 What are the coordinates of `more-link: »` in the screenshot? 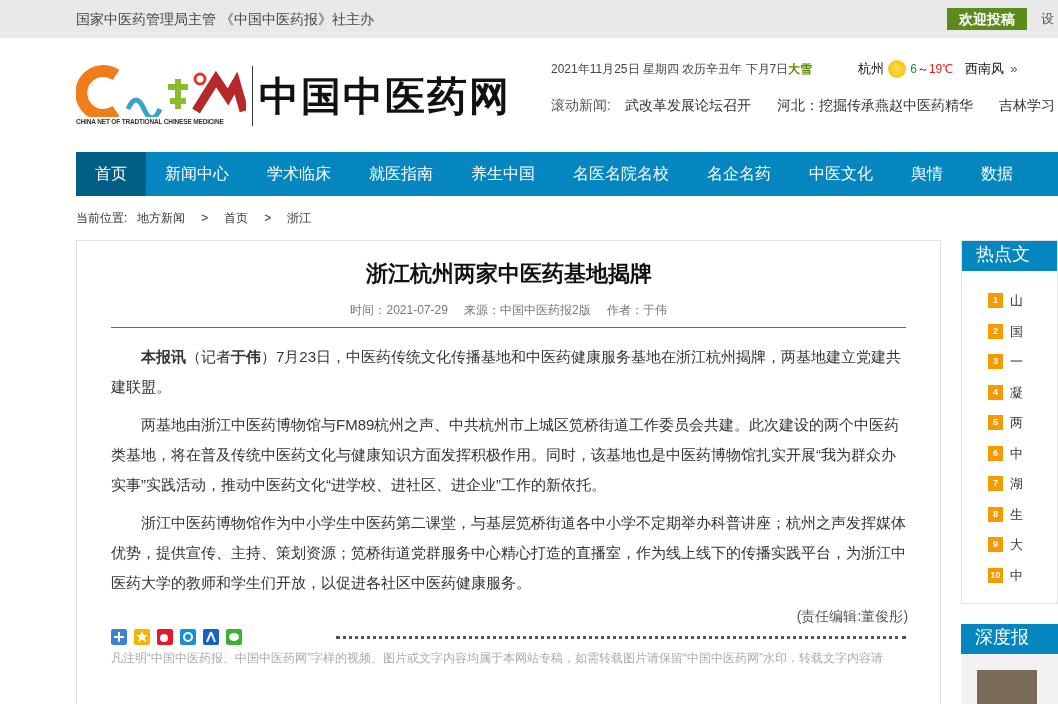 It's located at (1014, 69).